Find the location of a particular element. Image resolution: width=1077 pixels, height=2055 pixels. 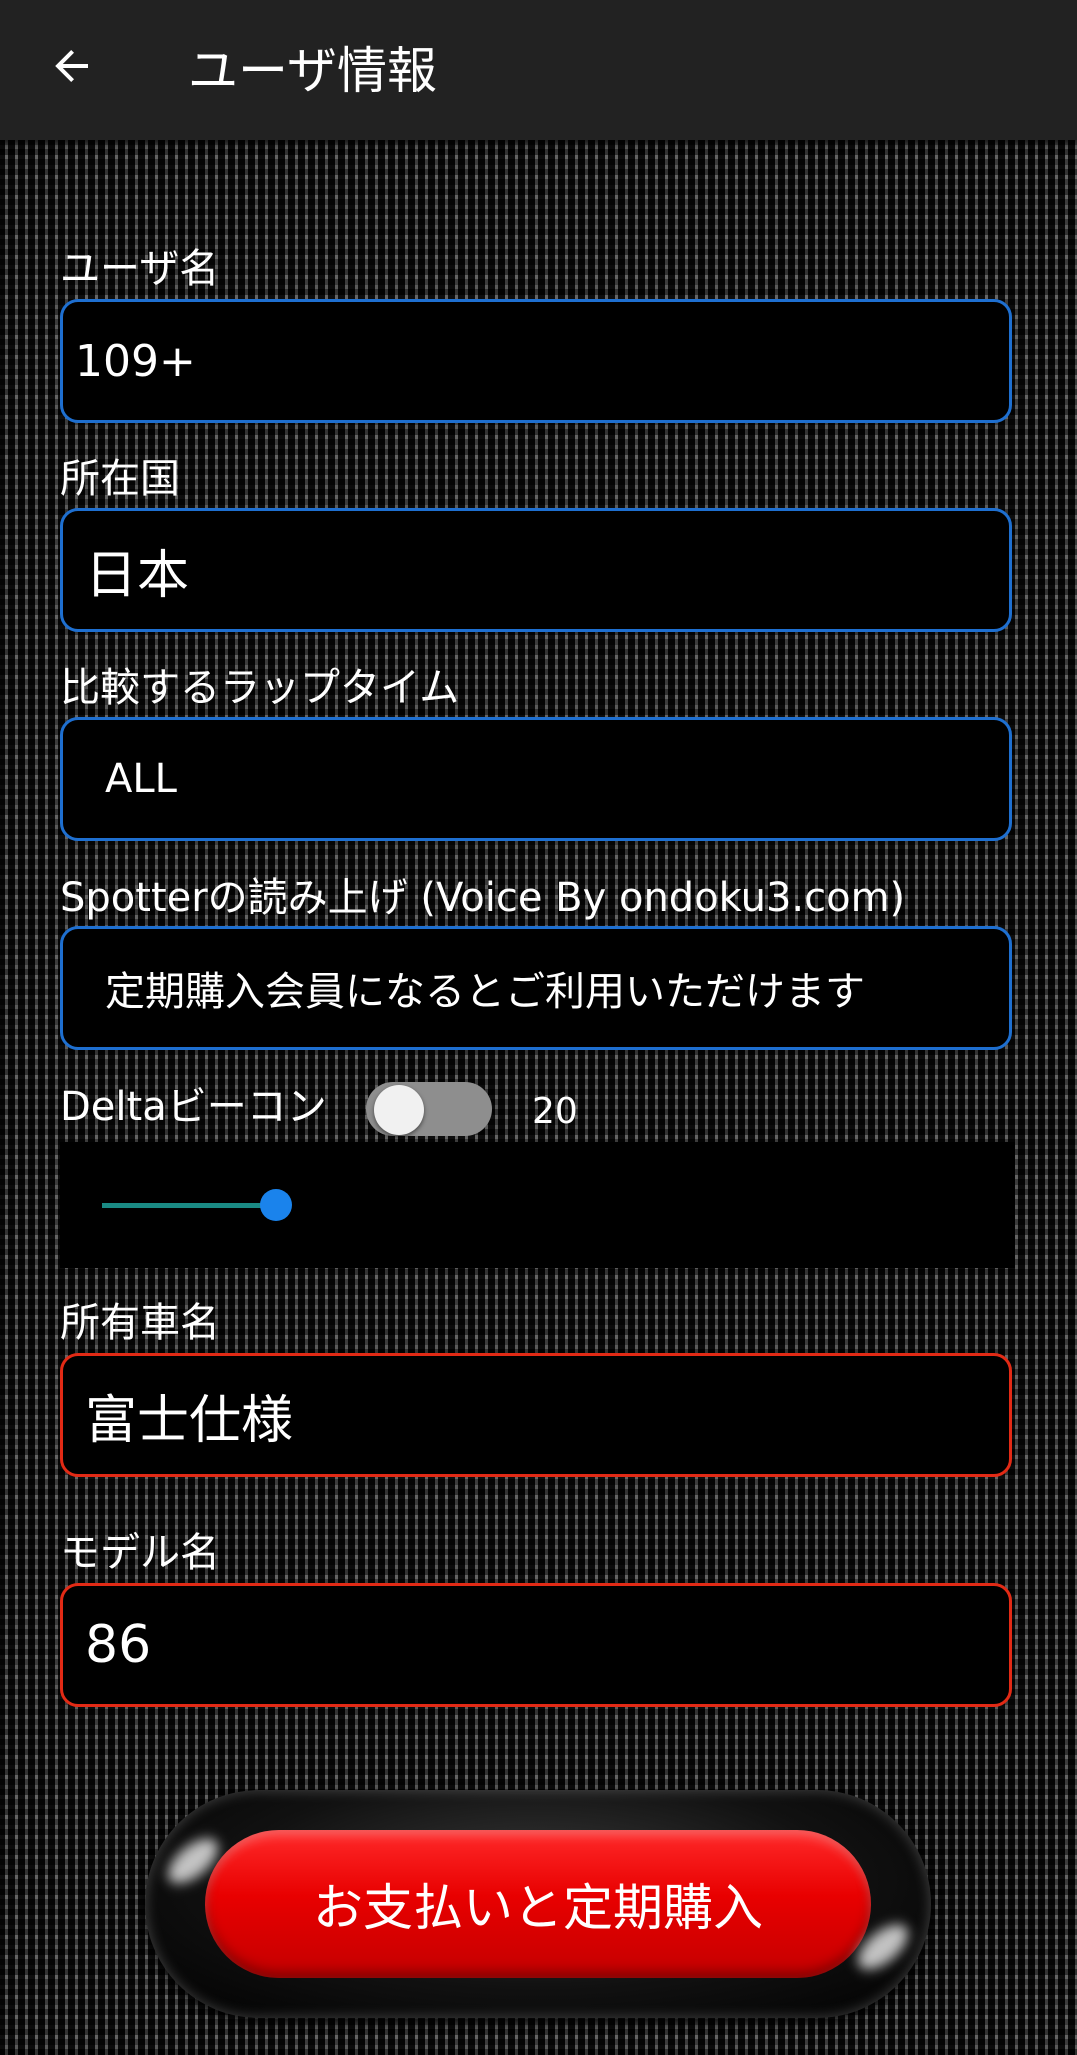

car-name-label: 所有車名 is located at coordinates (140, 1323).